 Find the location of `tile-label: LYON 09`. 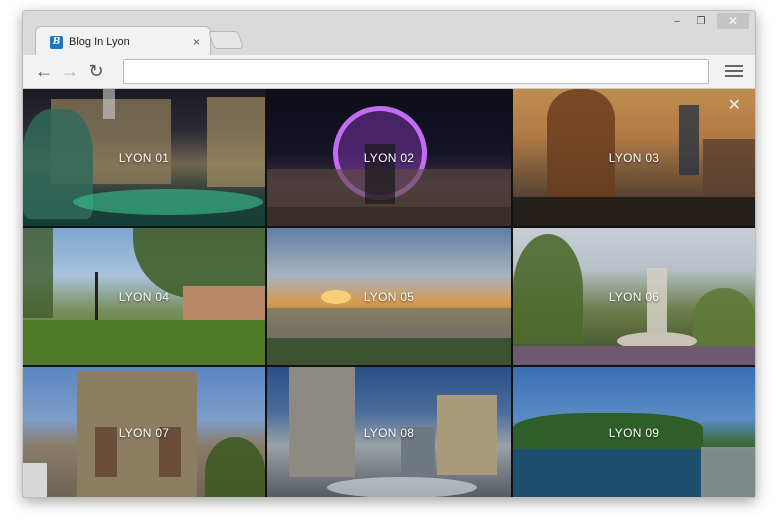

tile-label: LYON 09 is located at coordinates (634, 432).